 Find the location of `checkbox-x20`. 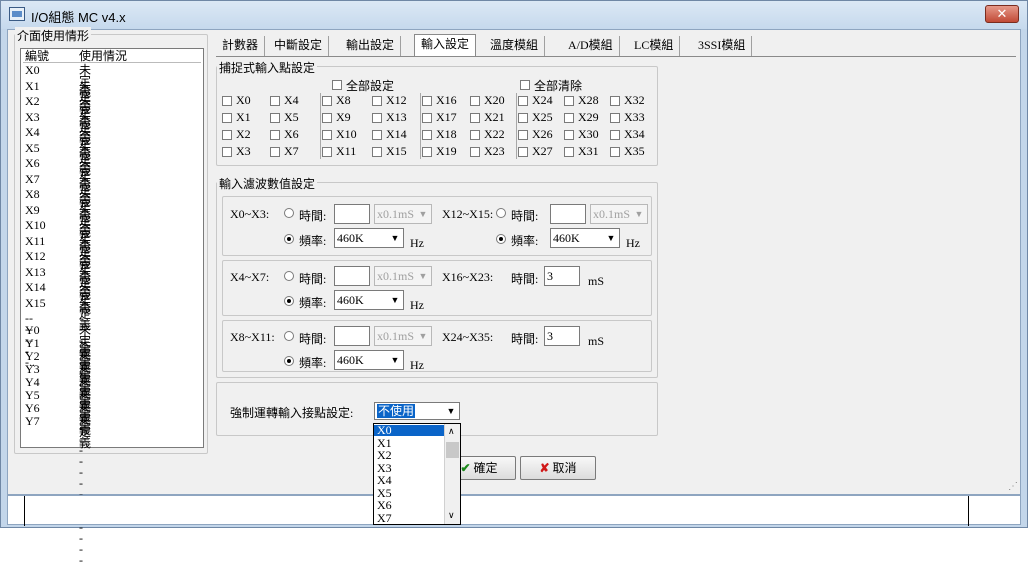

checkbox-x20 is located at coordinates (475, 101).